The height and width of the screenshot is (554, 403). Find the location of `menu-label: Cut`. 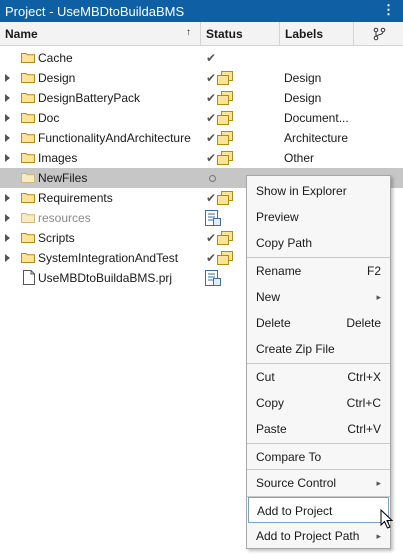

menu-label: Cut is located at coordinates (265, 377).